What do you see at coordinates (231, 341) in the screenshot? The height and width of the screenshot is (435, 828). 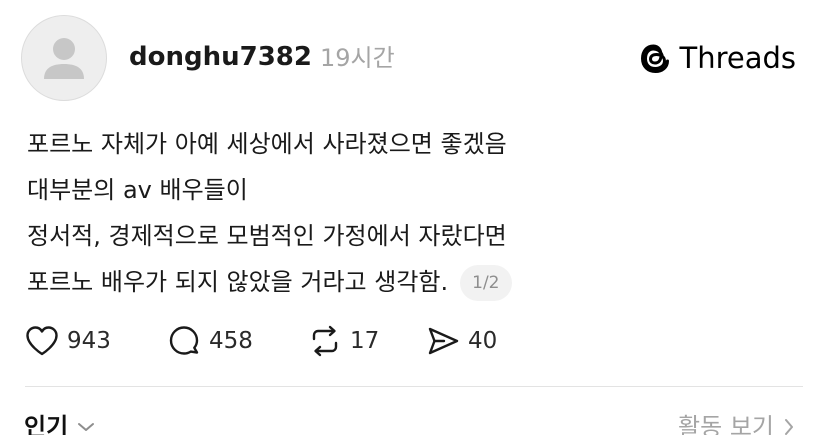 I see `comment-count: 458` at bounding box center [231, 341].